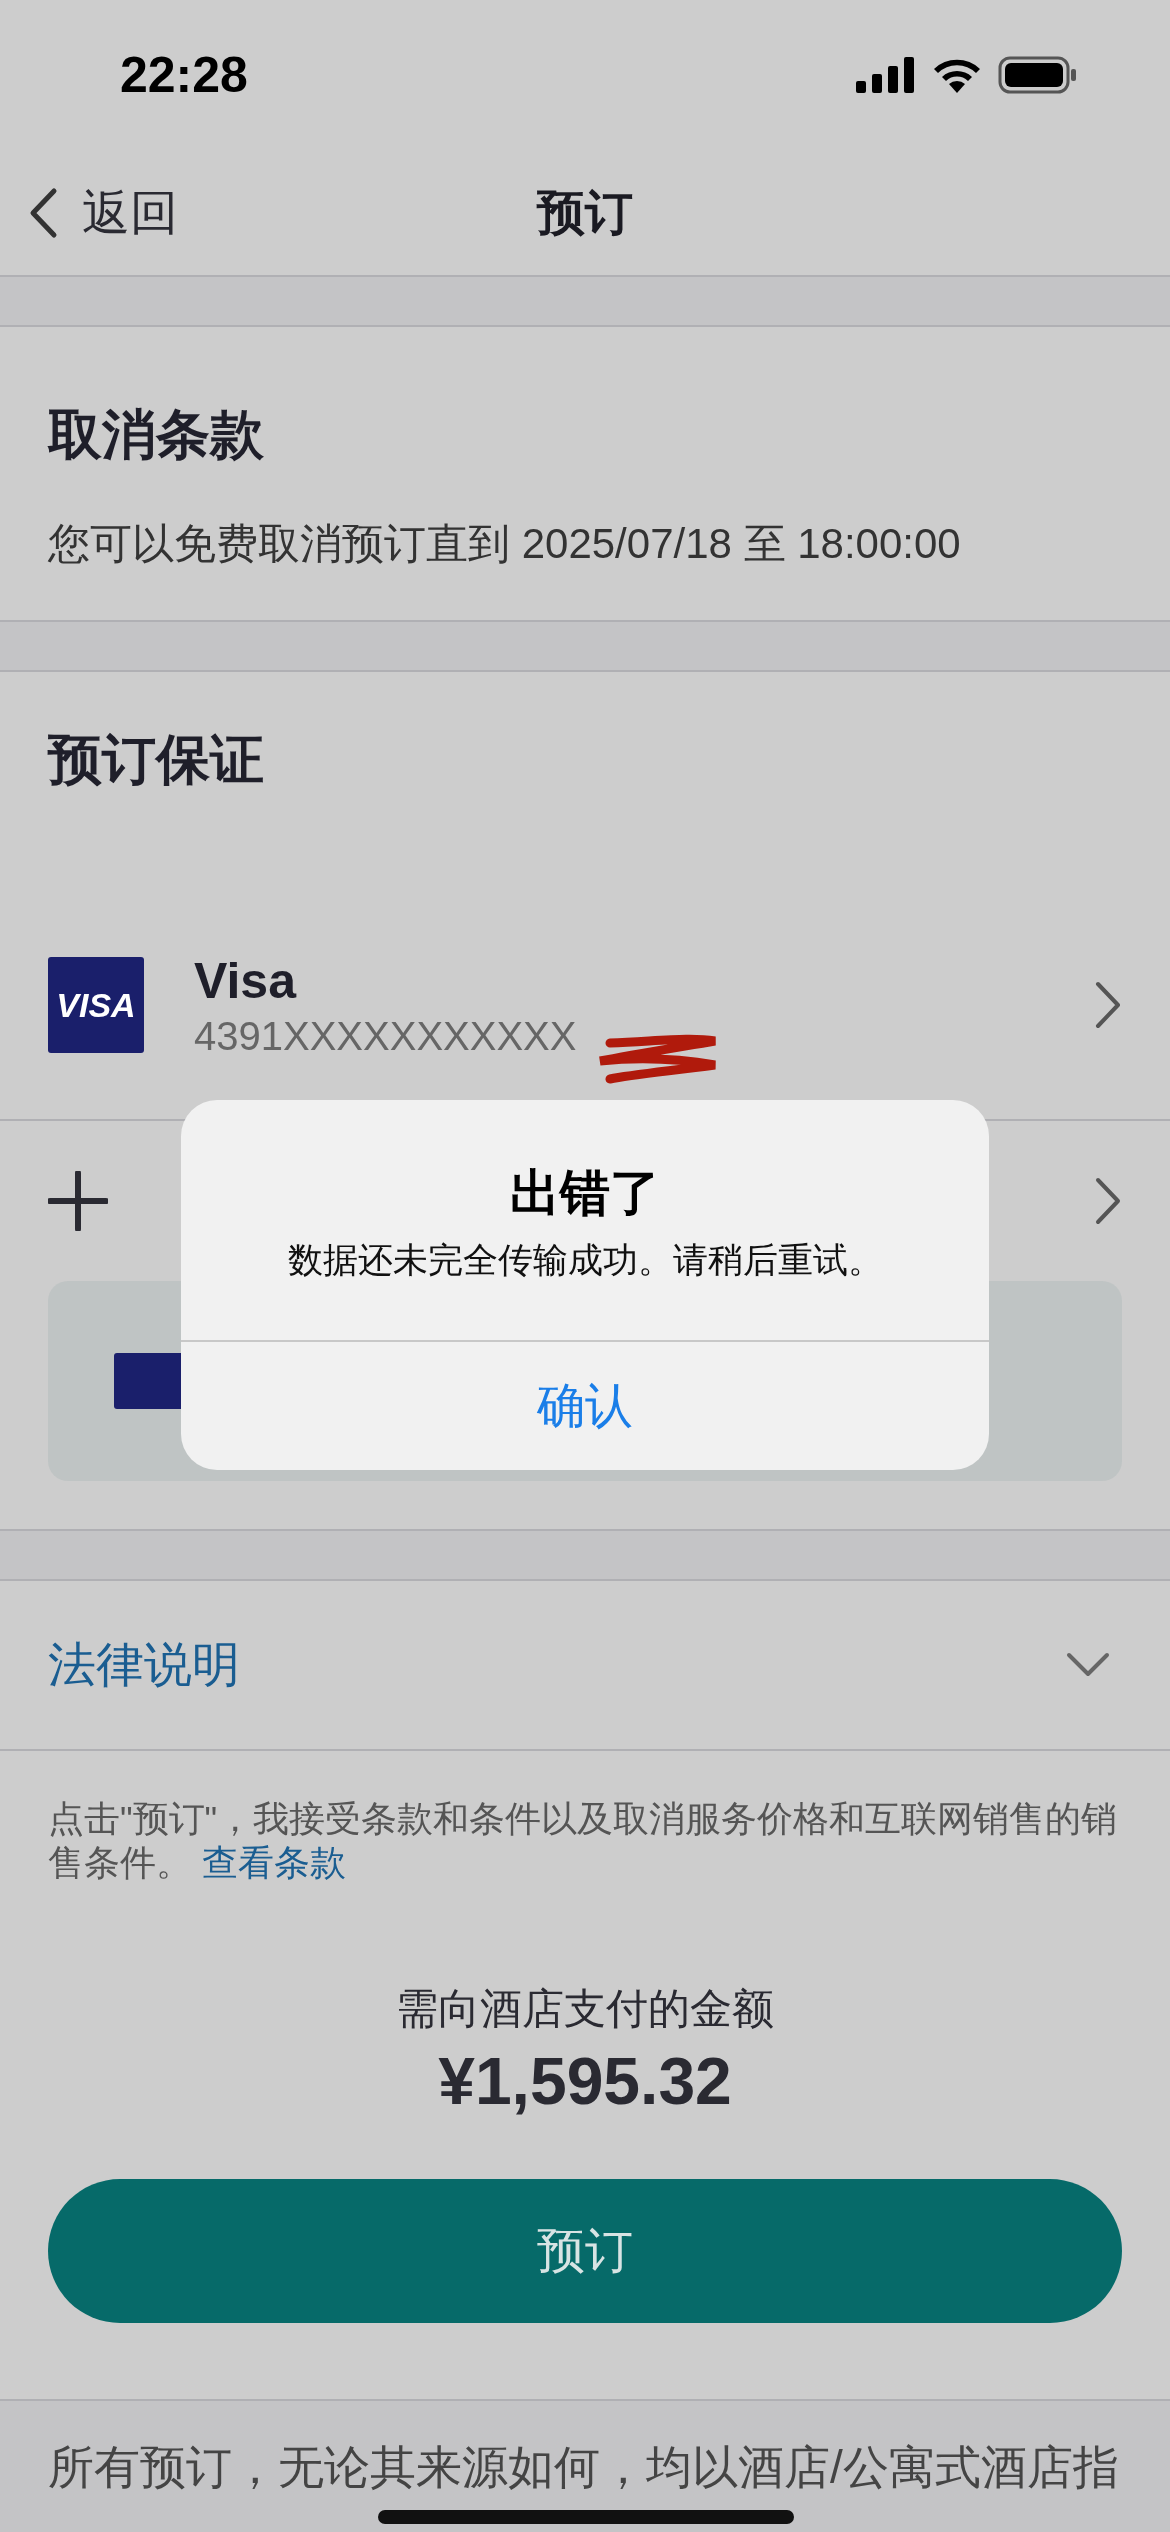 The width and height of the screenshot is (1170, 2532). What do you see at coordinates (245, 980) in the screenshot?
I see `card-brand: Visa` at bounding box center [245, 980].